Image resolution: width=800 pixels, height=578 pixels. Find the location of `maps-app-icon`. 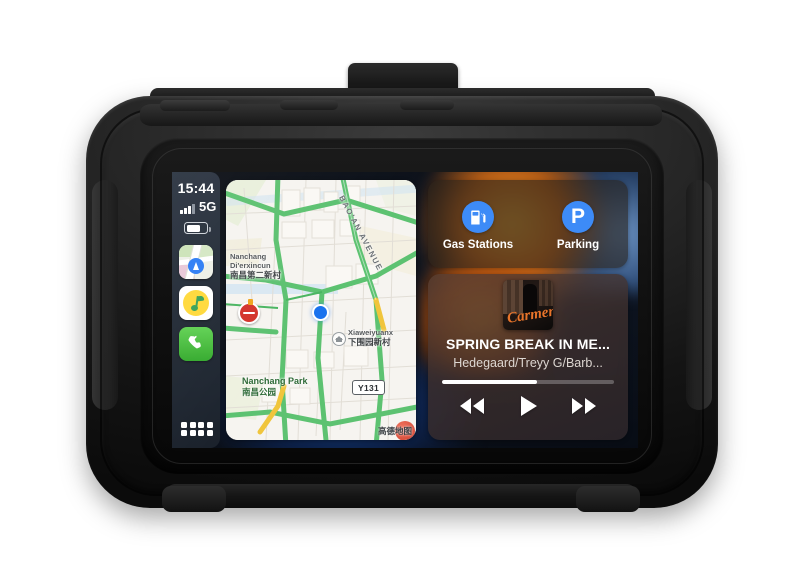

maps-app-icon is located at coordinates (196, 262).